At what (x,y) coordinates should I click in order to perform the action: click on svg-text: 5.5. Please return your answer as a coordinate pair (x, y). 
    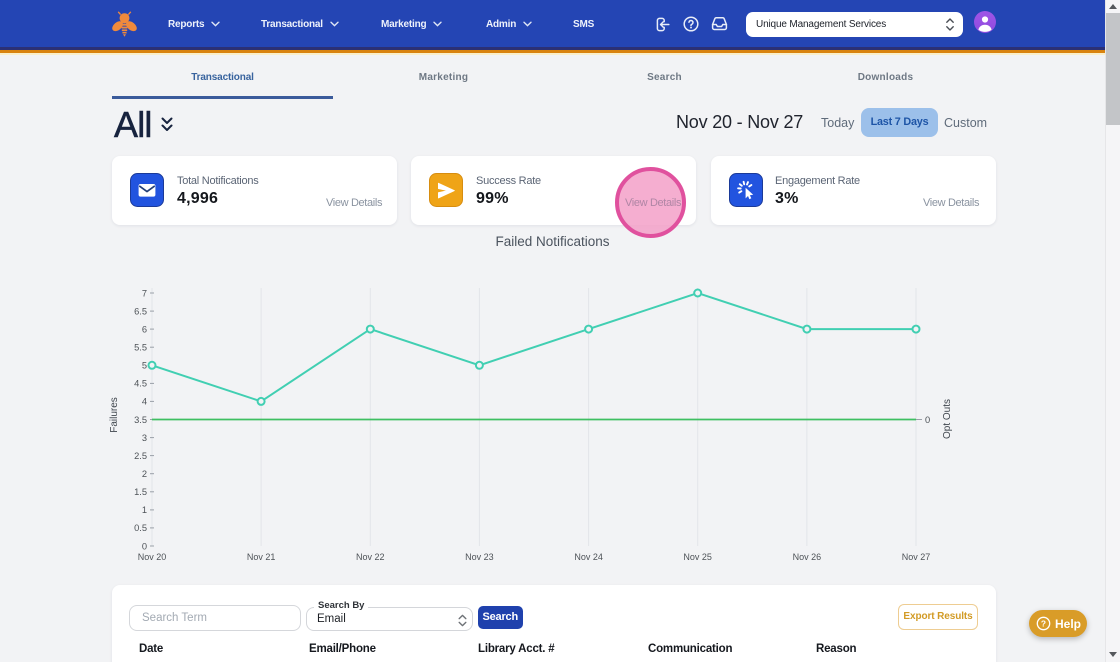
    Looking at the image, I should click on (140, 348).